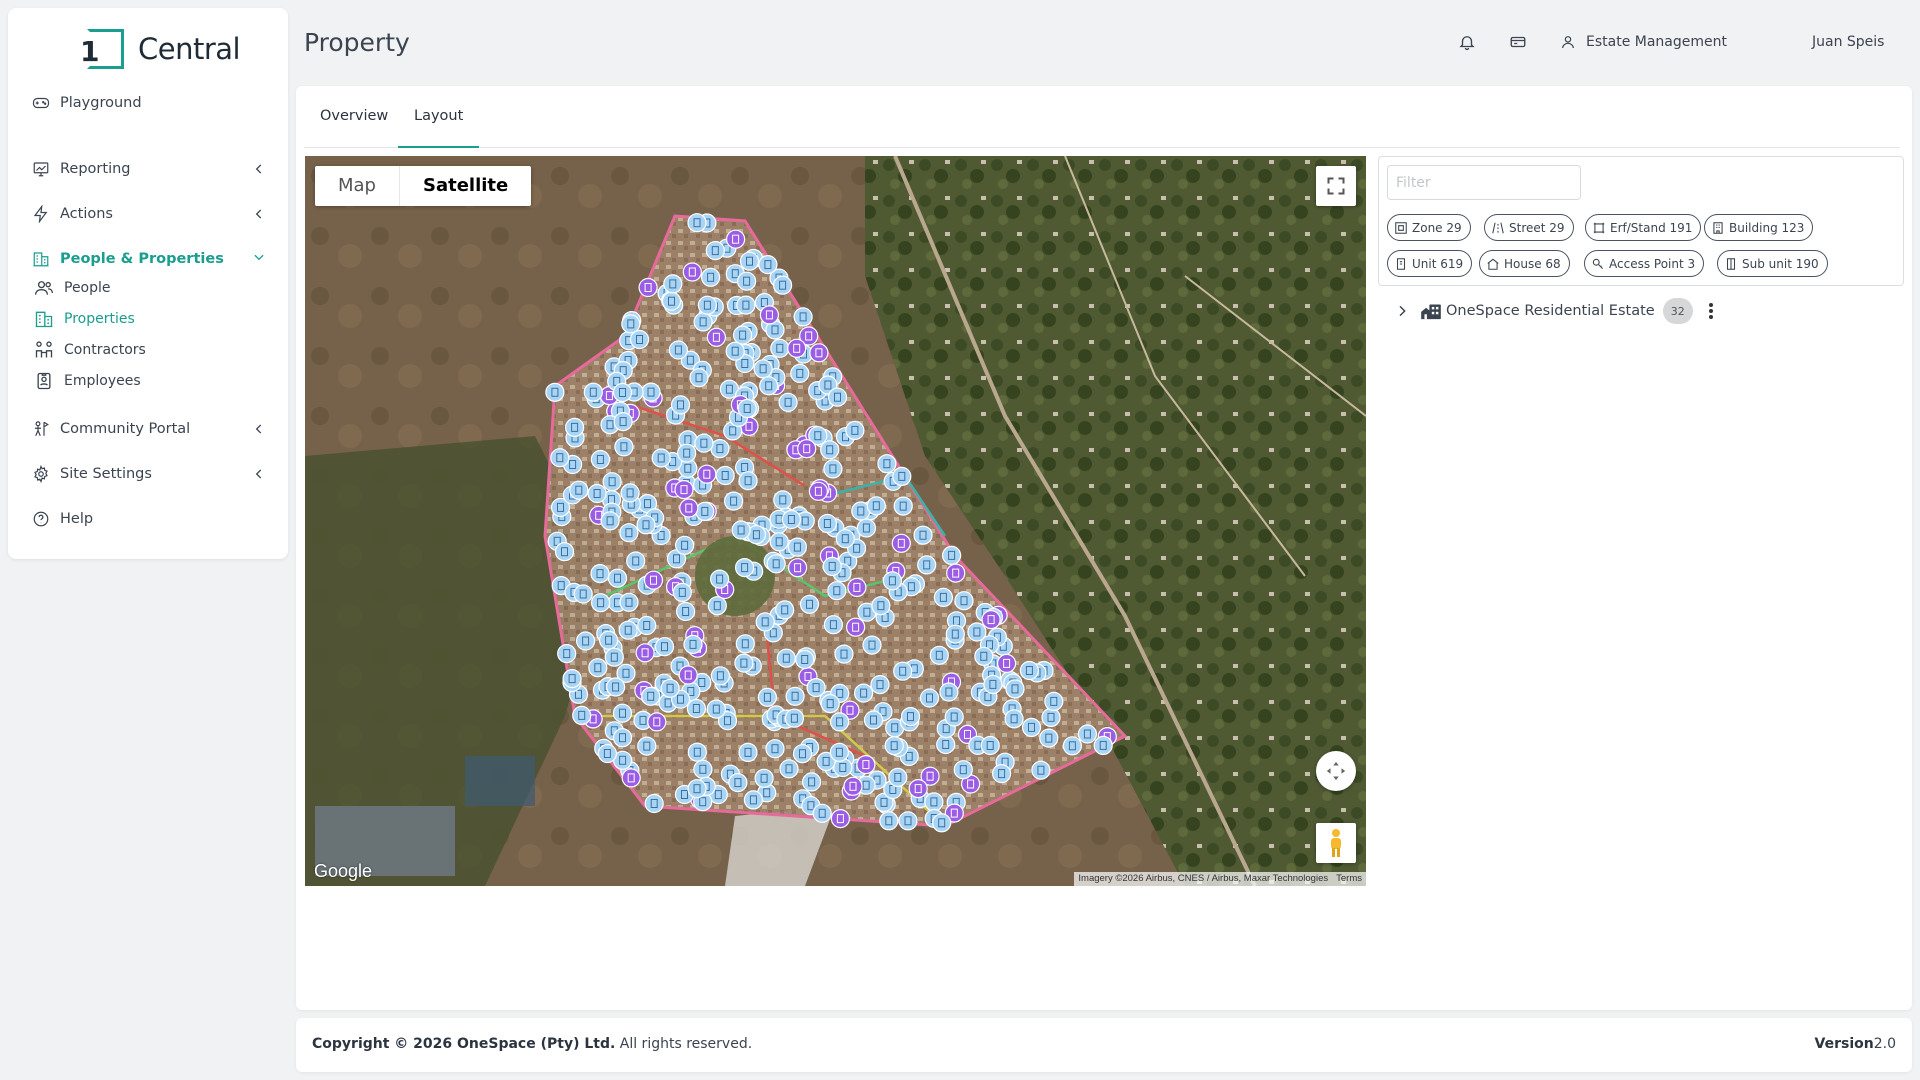 This screenshot has height=1080, width=1920. I want to click on chip-zone: Zone 29, so click(1429, 227).